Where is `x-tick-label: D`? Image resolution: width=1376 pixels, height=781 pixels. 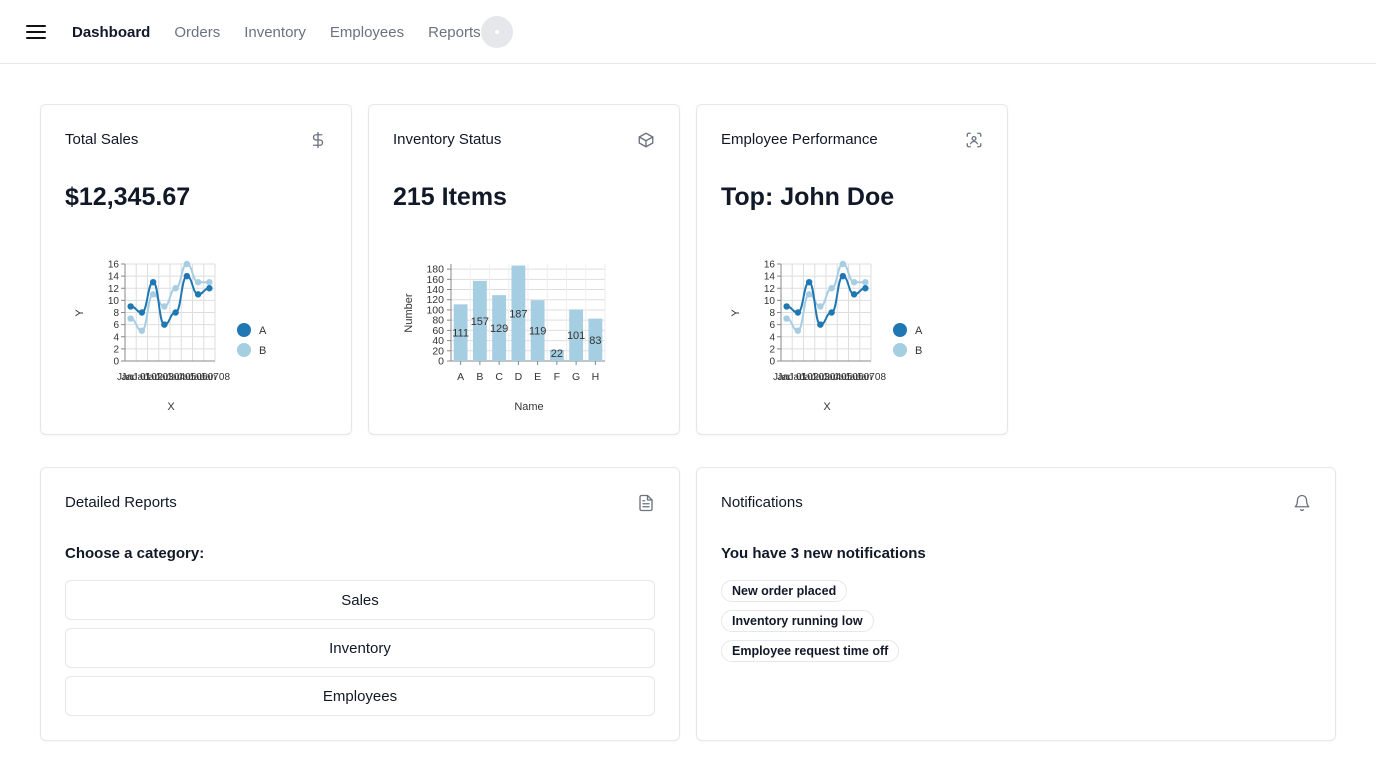
x-tick-label: D is located at coordinates (519, 377).